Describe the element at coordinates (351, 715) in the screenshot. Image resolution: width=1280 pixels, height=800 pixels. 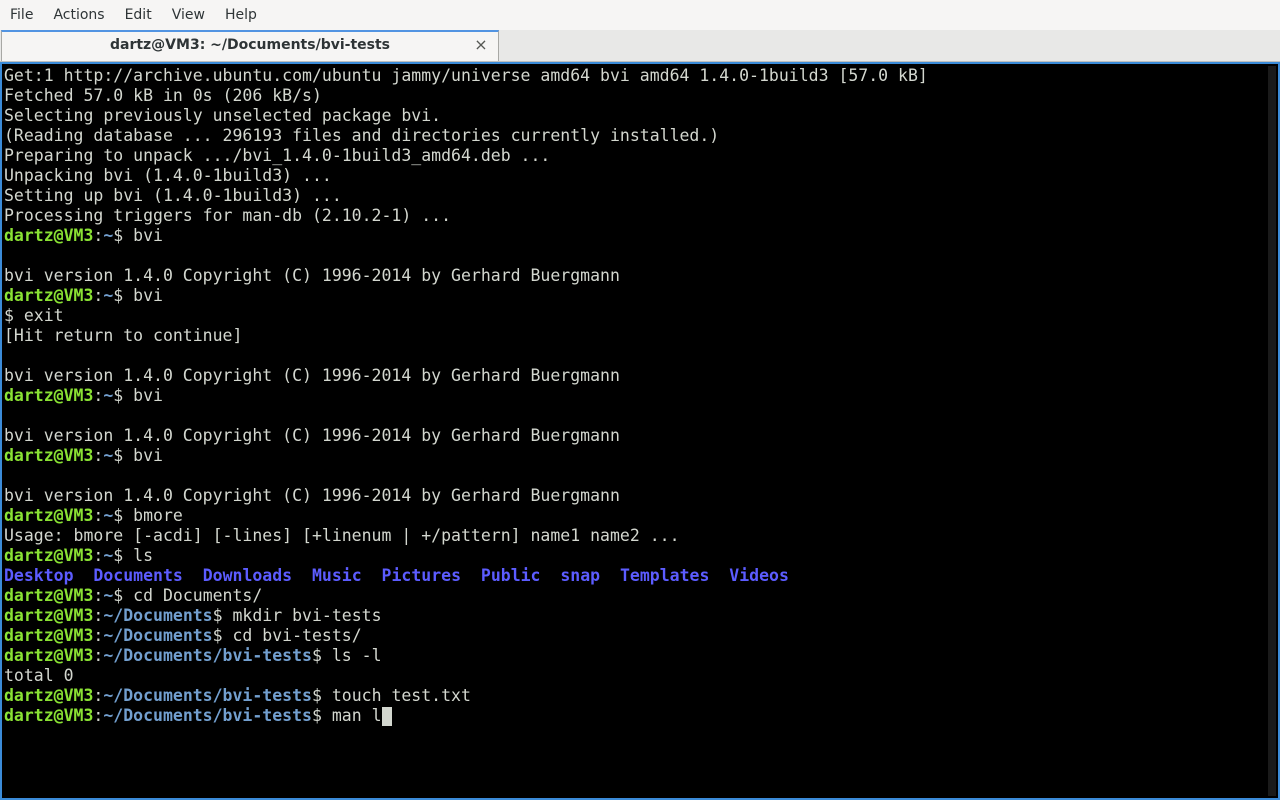
I see `prompt-command: man l` at that location.